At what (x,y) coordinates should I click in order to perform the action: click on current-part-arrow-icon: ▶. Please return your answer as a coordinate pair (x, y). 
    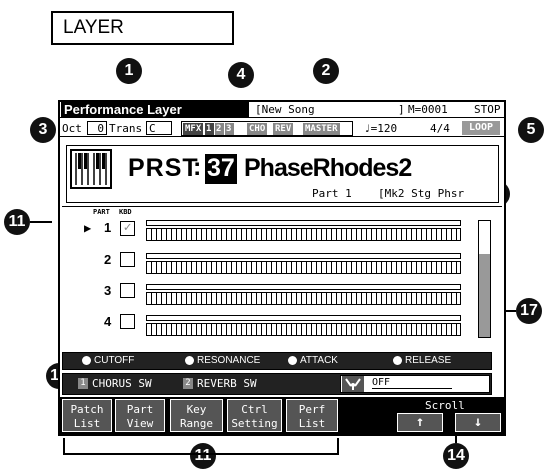
    Looking at the image, I should click on (88, 228).